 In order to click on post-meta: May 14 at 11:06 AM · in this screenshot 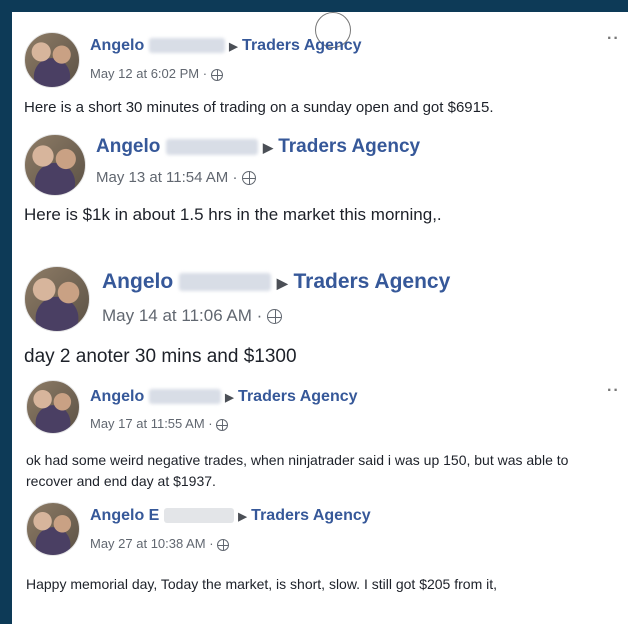, I will do `click(192, 316)`.